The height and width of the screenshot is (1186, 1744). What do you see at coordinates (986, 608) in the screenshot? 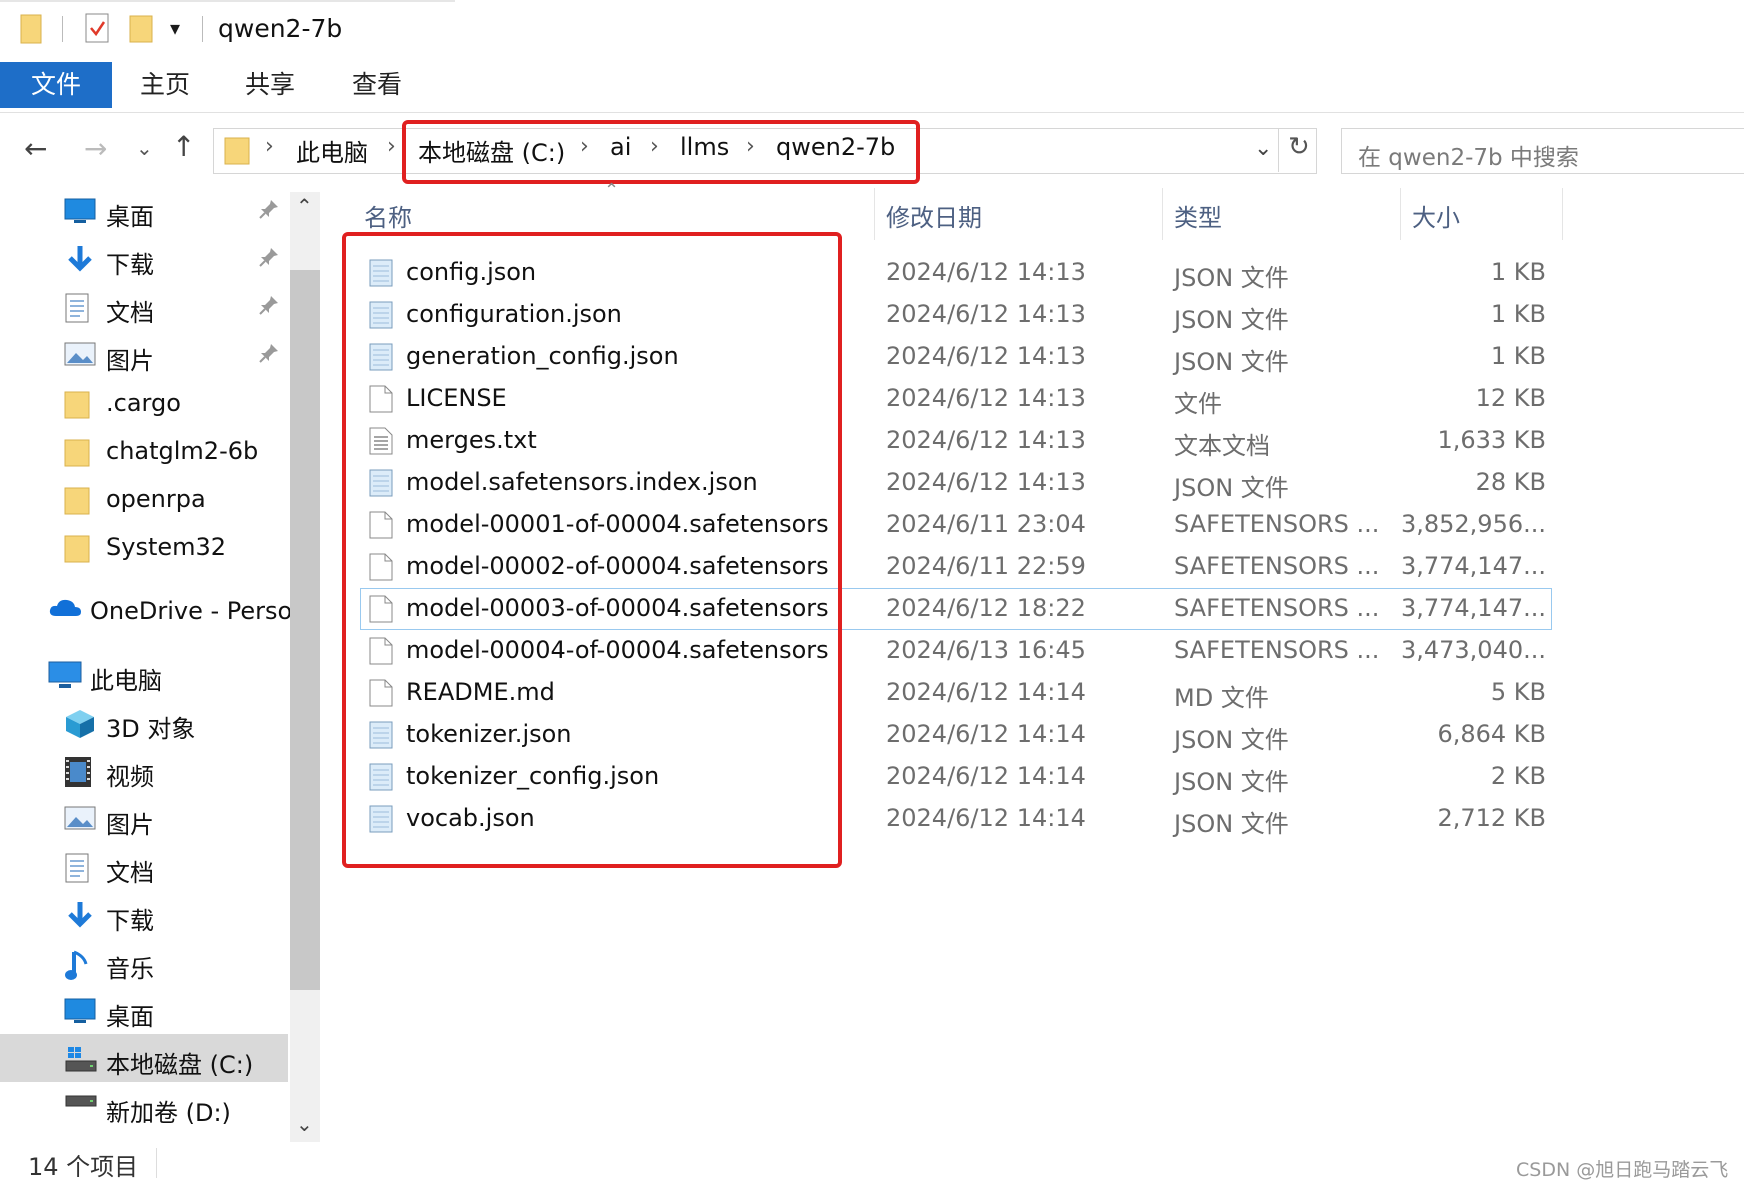
I see `file-date: 2024/6/12 18:22` at bounding box center [986, 608].